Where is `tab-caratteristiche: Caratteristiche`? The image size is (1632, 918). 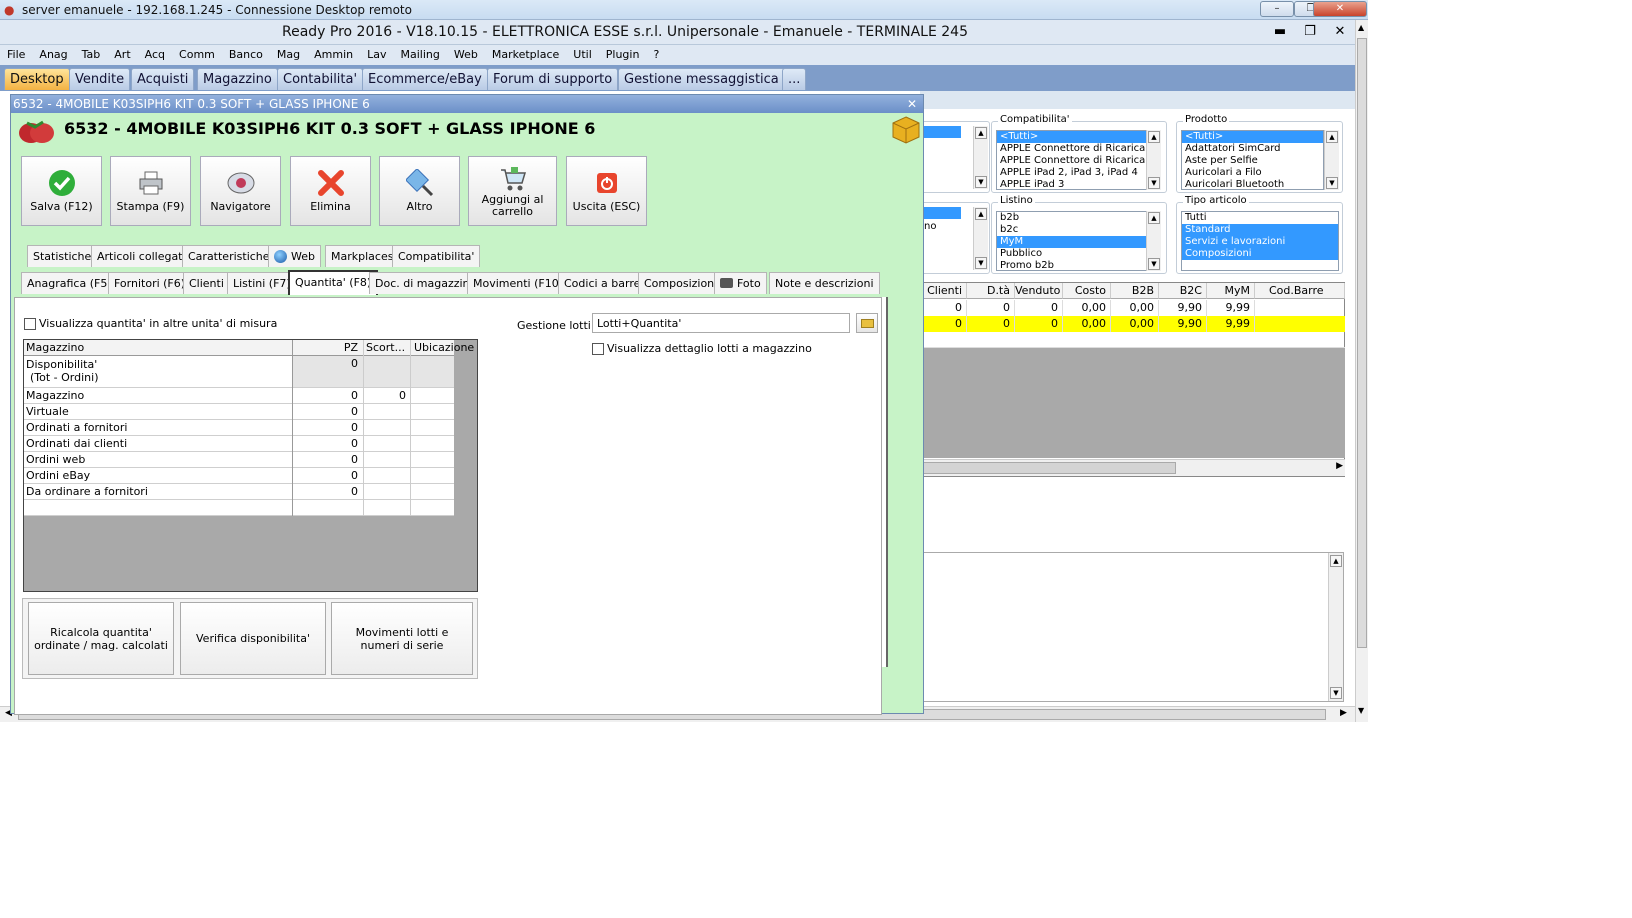
tab-caratteristiche: Caratteristiche is located at coordinates (229, 256).